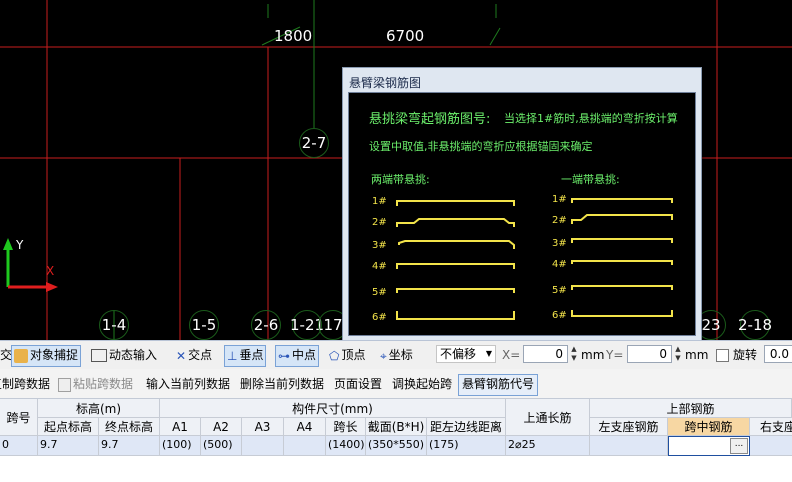 This screenshot has height=482, width=792. What do you see at coordinates (188, 384) in the screenshot?
I see `input-column-button: 输入当前列数据` at bounding box center [188, 384].